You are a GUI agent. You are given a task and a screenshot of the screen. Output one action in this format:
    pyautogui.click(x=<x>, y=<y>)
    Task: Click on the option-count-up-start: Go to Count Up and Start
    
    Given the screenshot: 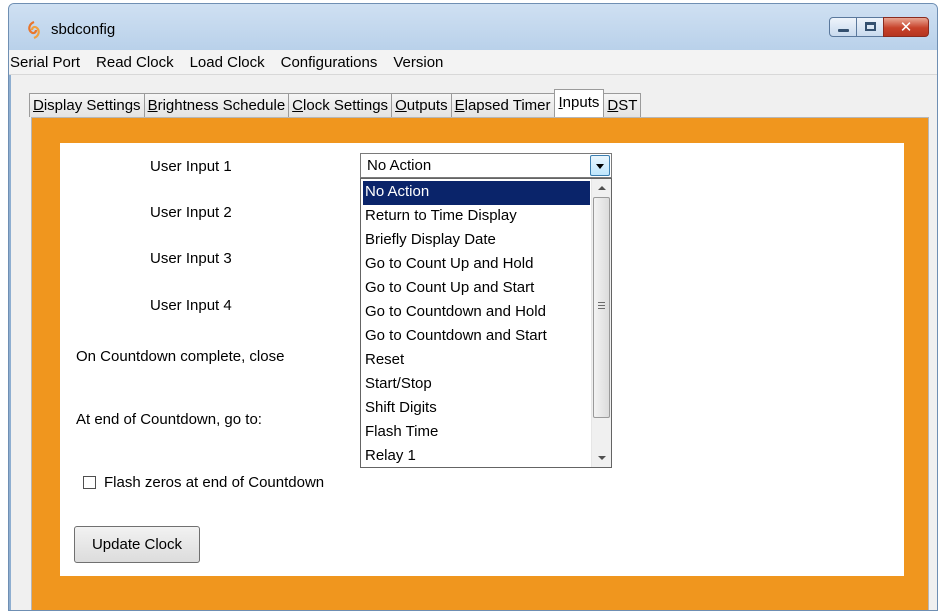 What is the action you would take?
    pyautogui.click(x=476, y=289)
    